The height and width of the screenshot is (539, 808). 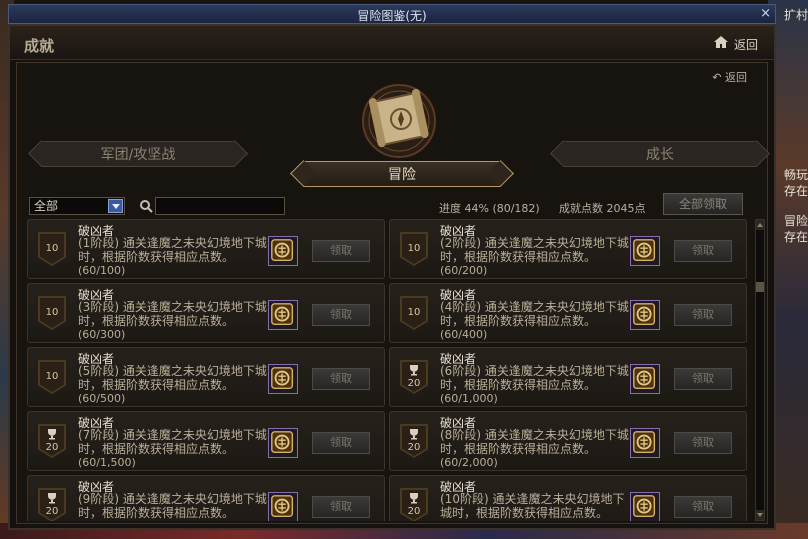 What do you see at coordinates (464, 270) in the screenshot?
I see `achievement-progress: (60/200)` at bounding box center [464, 270].